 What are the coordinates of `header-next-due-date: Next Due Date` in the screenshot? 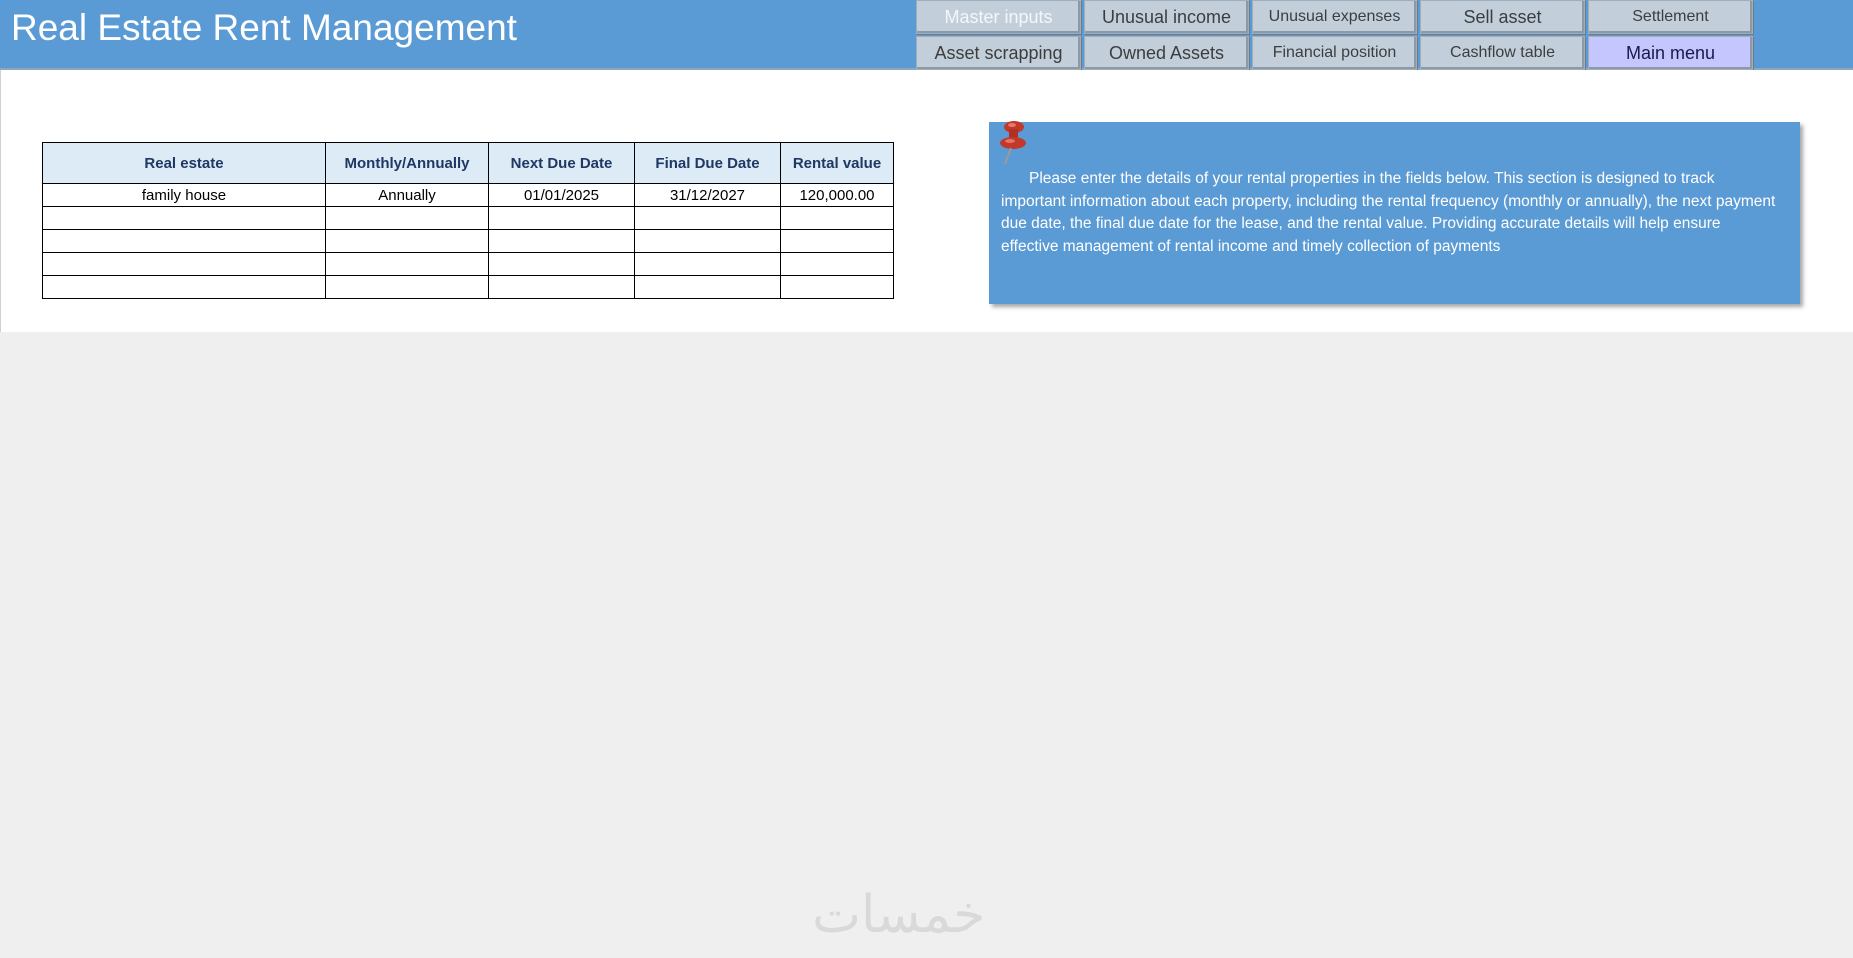 It's located at (561, 163).